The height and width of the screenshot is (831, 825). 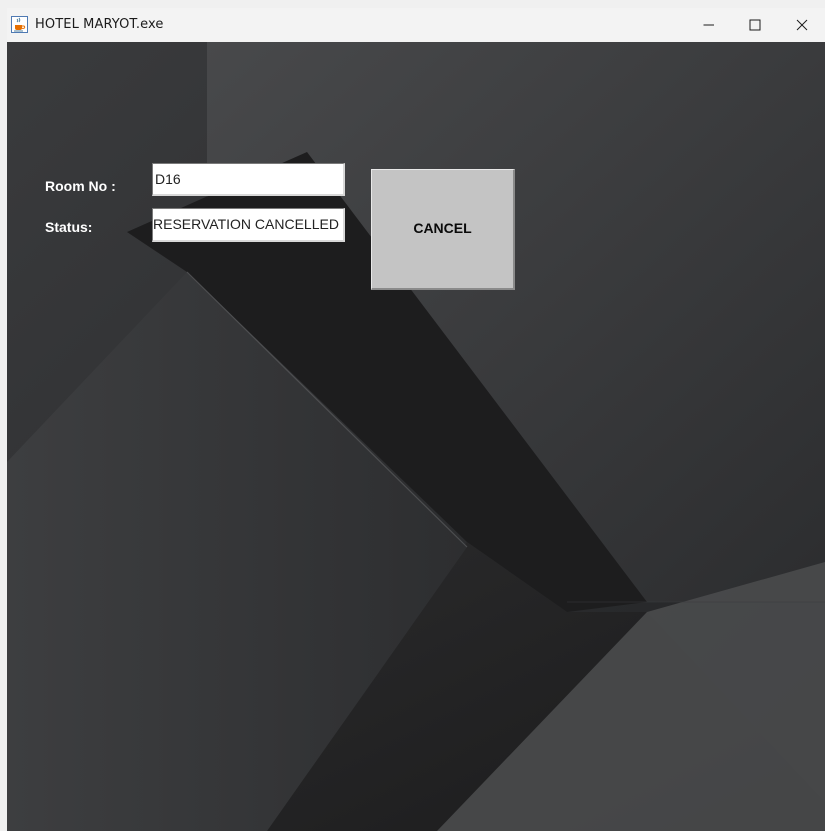 I want to click on status-field: RESERVATION CANCELLED, so click(x=248, y=225).